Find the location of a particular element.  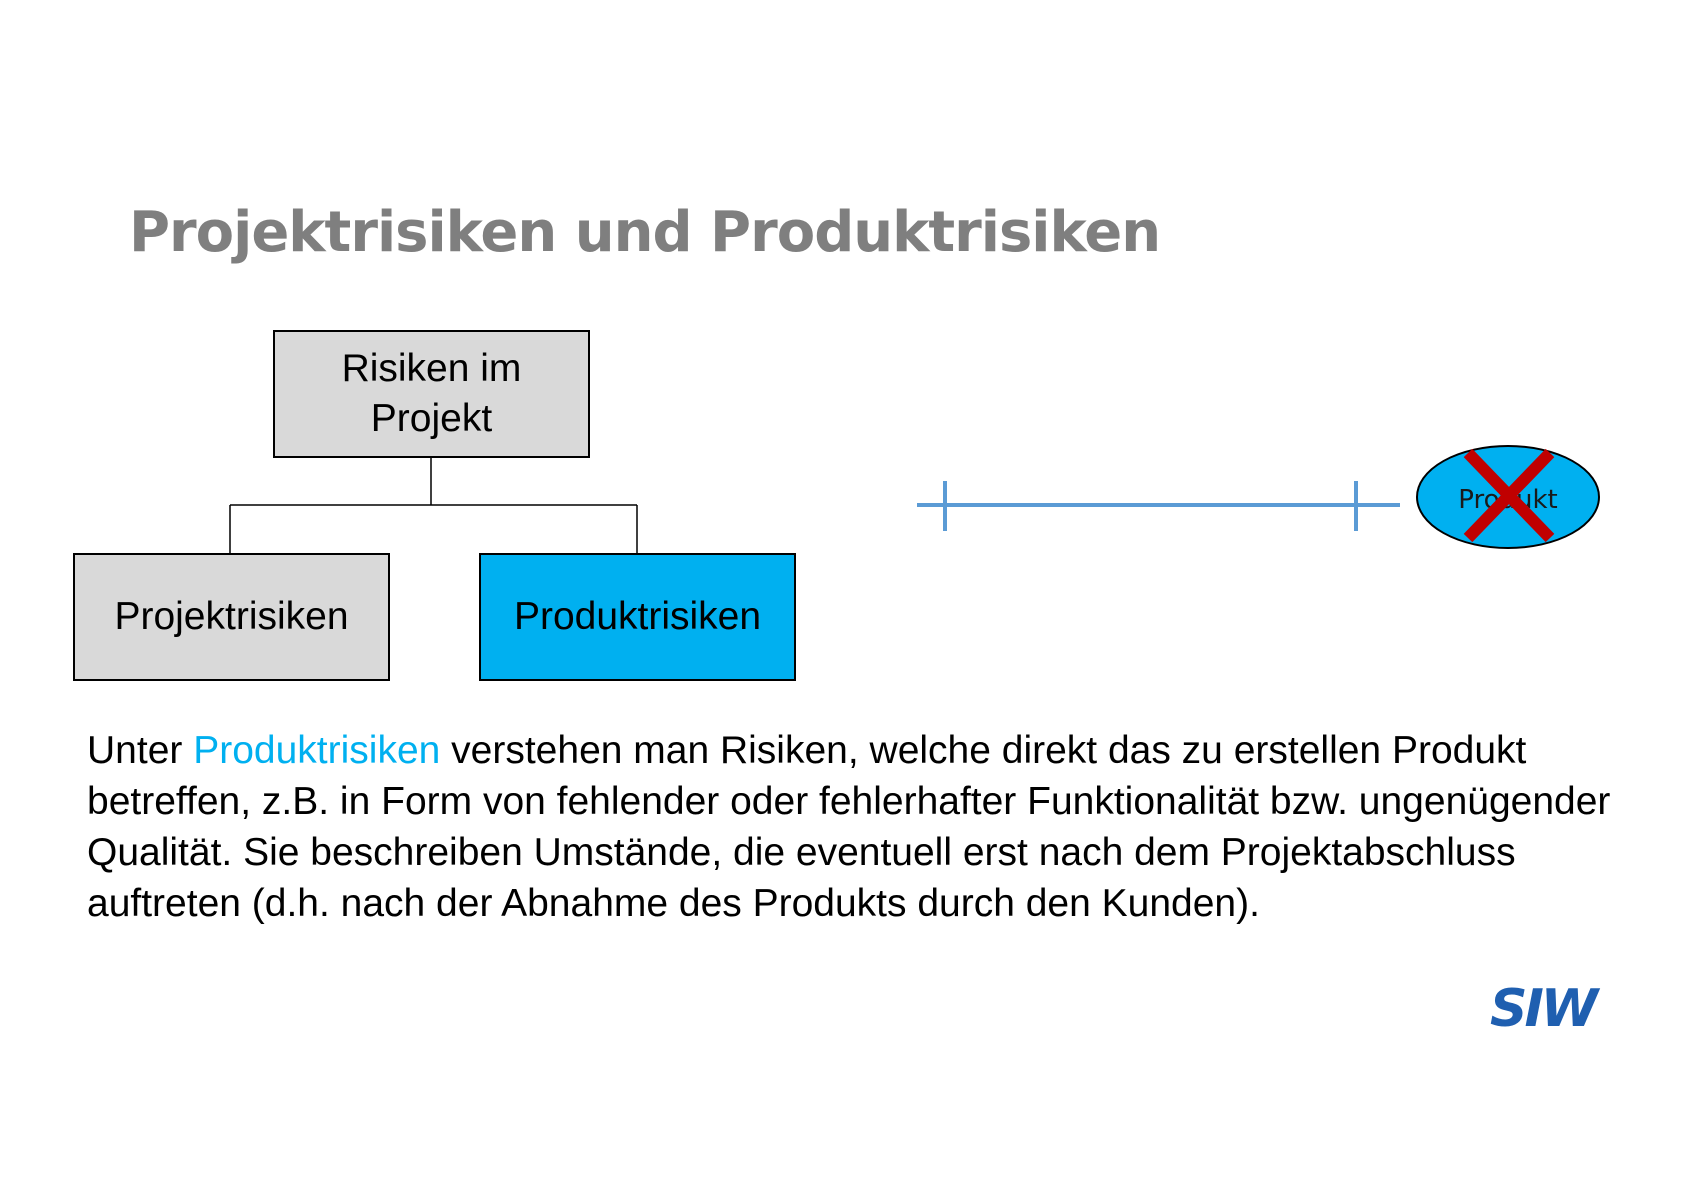

risk-root-label: Risiken im Projekt is located at coordinates (431, 393).